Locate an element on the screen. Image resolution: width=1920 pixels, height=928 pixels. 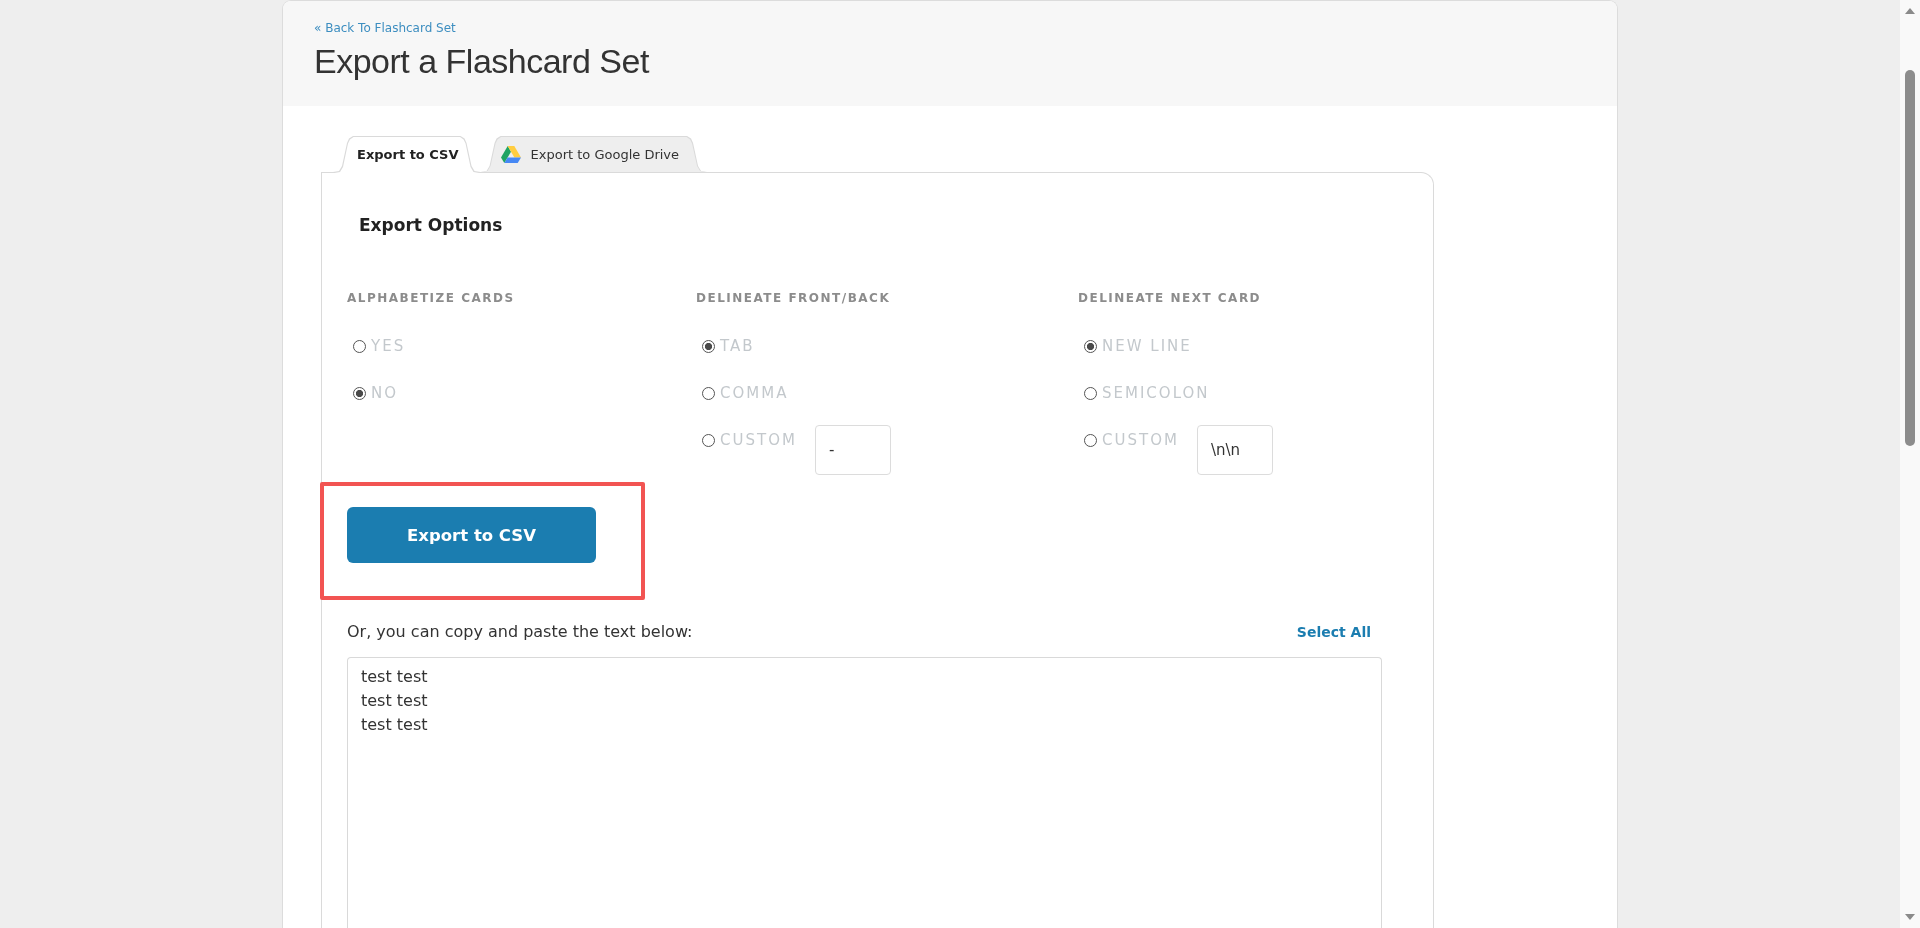
scroll-up-arrow-icon is located at coordinates (1910, 11).